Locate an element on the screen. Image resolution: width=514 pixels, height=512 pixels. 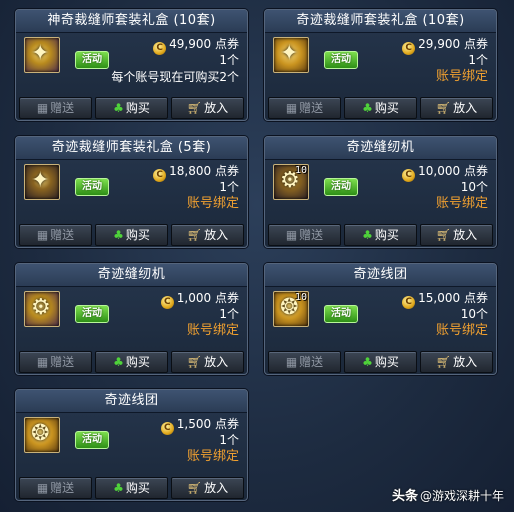
watermark-brand: 头条 is located at coordinates (404, 496).